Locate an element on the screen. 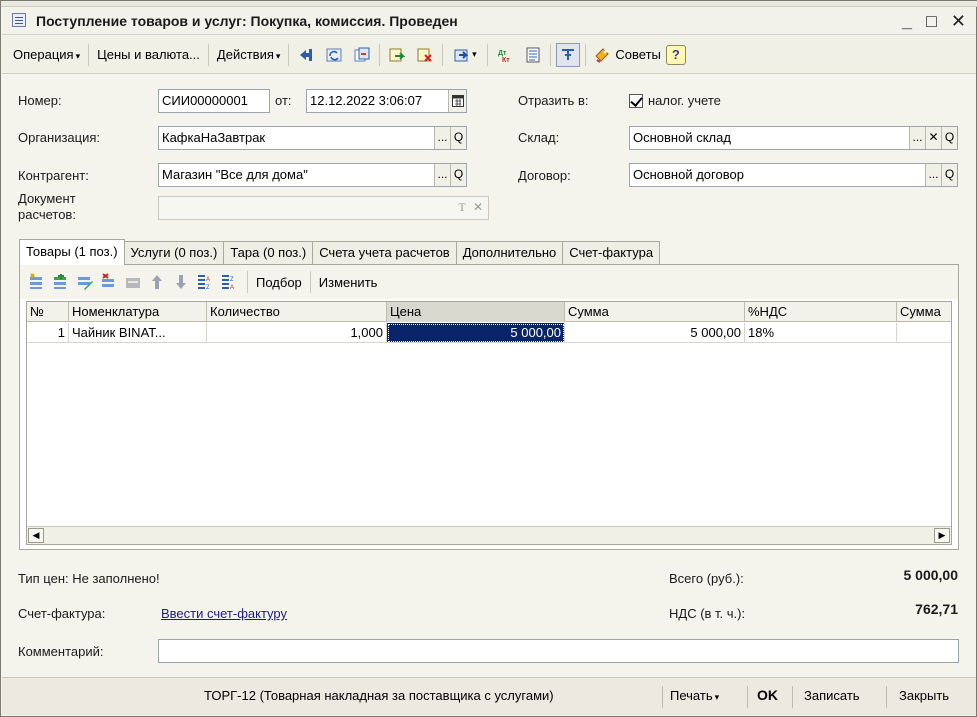  delete-row-icon is located at coordinates (109, 282).